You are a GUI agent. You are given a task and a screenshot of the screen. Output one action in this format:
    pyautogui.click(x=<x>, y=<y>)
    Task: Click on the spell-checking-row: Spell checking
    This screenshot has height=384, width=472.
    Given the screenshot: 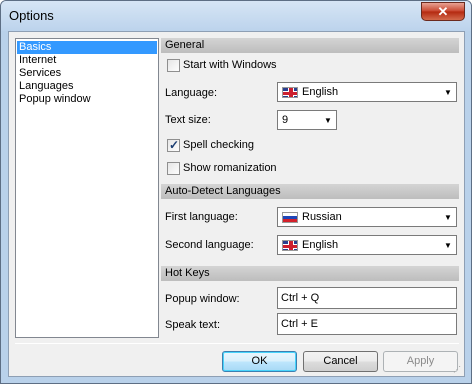 What is the action you would take?
    pyautogui.click(x=210, y=145)
    